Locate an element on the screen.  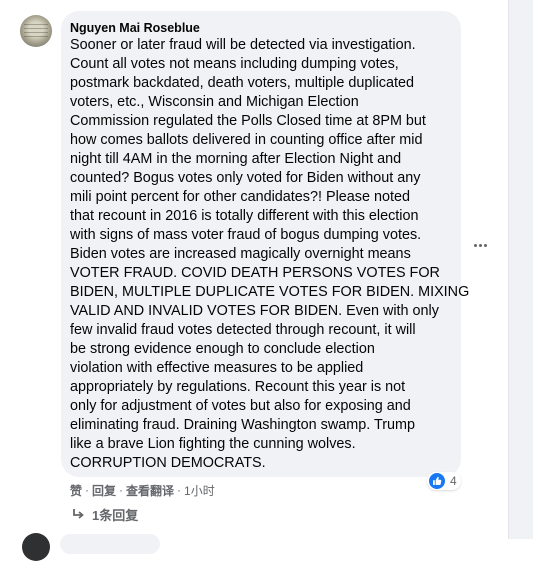
like-reaction-icon is located at coordinates (437, 481).